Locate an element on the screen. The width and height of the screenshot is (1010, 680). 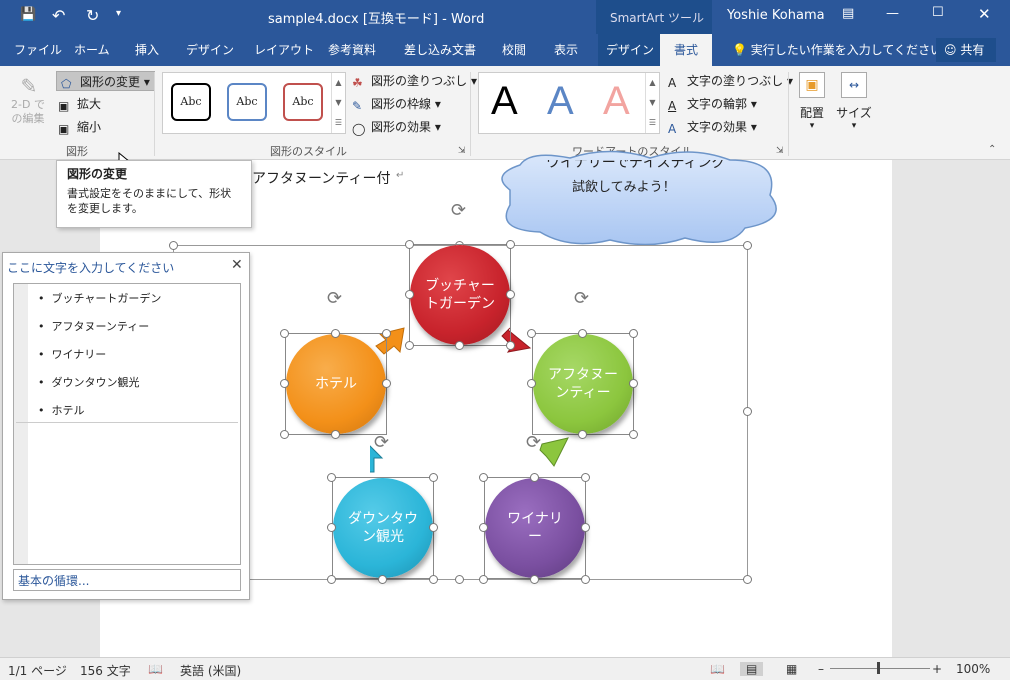
tab-insert: 挿入 is located at coordinates (147, 50).